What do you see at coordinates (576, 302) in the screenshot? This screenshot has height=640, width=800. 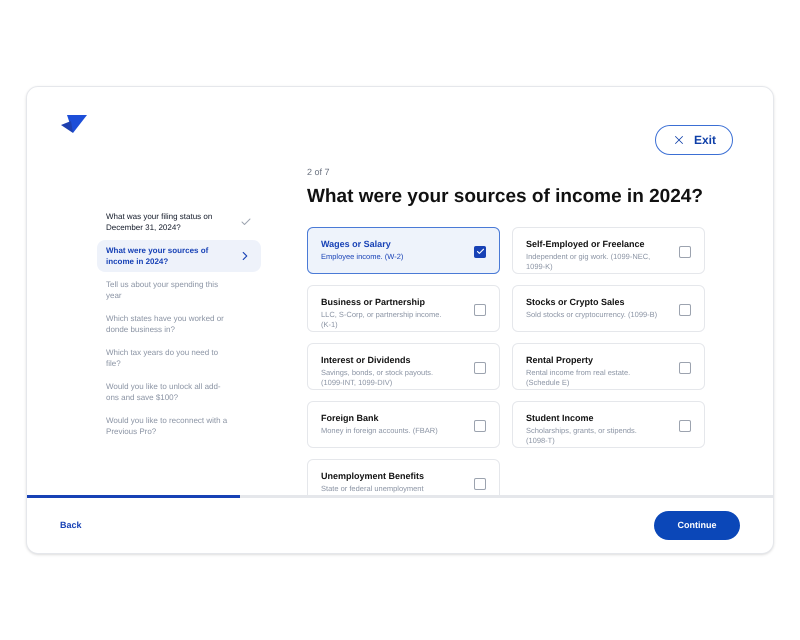 I see `option-title: Stocks or Crypto Sales` at bounding box center [576, 302].